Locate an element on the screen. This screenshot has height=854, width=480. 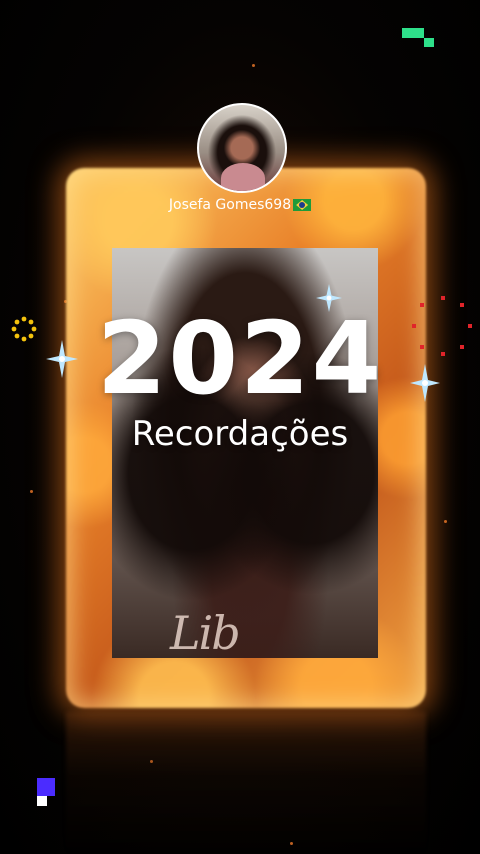
profile-username-line: Josefa Gomes698 is located at coordinates (240, 205).